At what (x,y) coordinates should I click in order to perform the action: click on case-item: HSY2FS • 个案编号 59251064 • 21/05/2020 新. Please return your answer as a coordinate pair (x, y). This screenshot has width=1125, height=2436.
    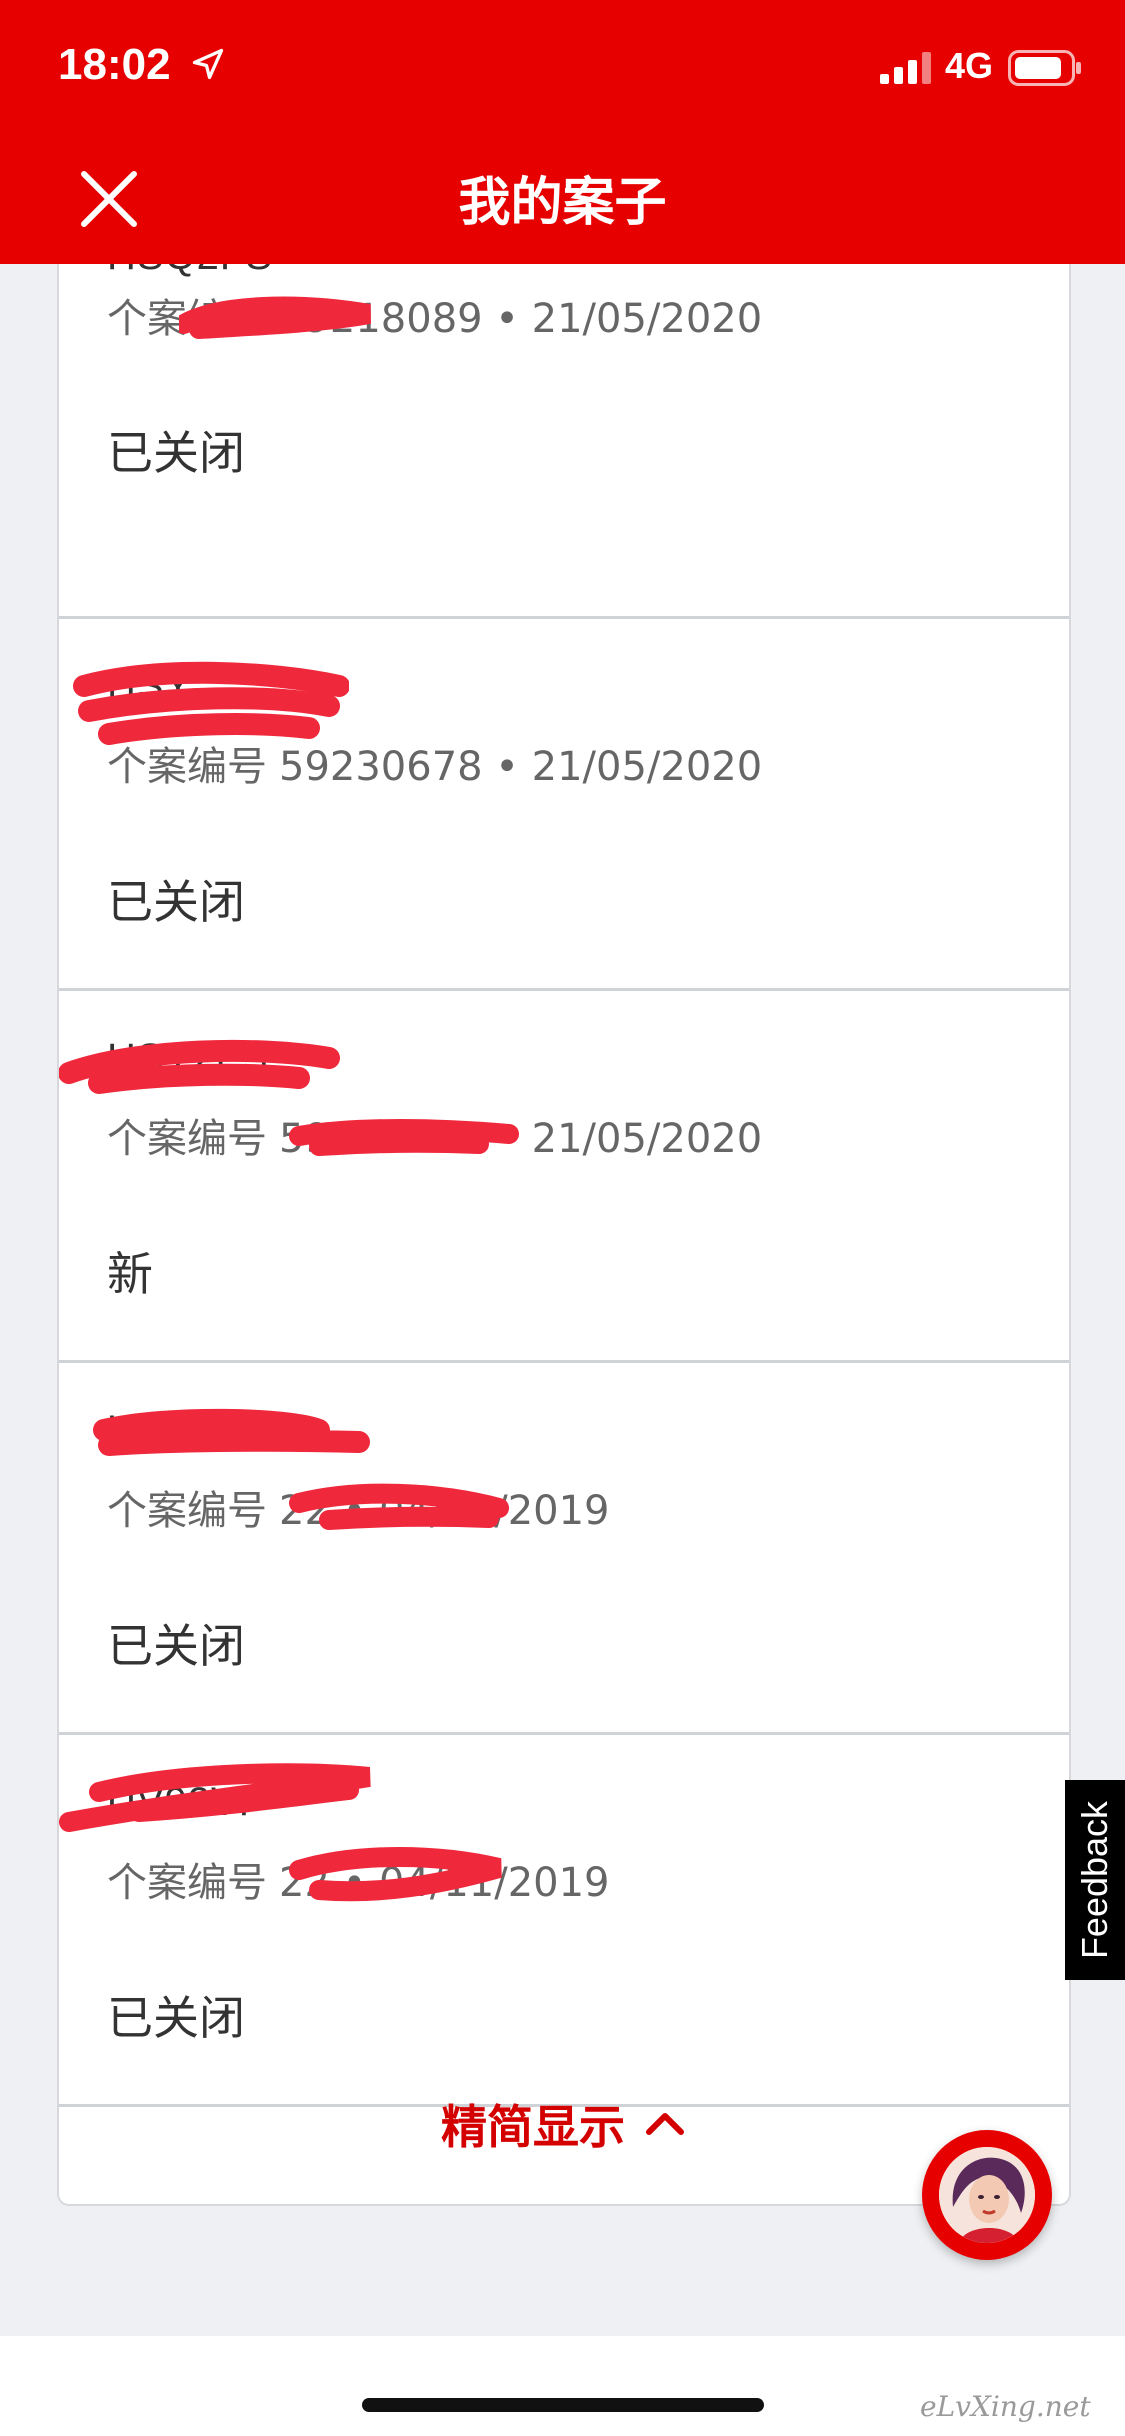
    Looking at the image, I should click on (564, 1175).